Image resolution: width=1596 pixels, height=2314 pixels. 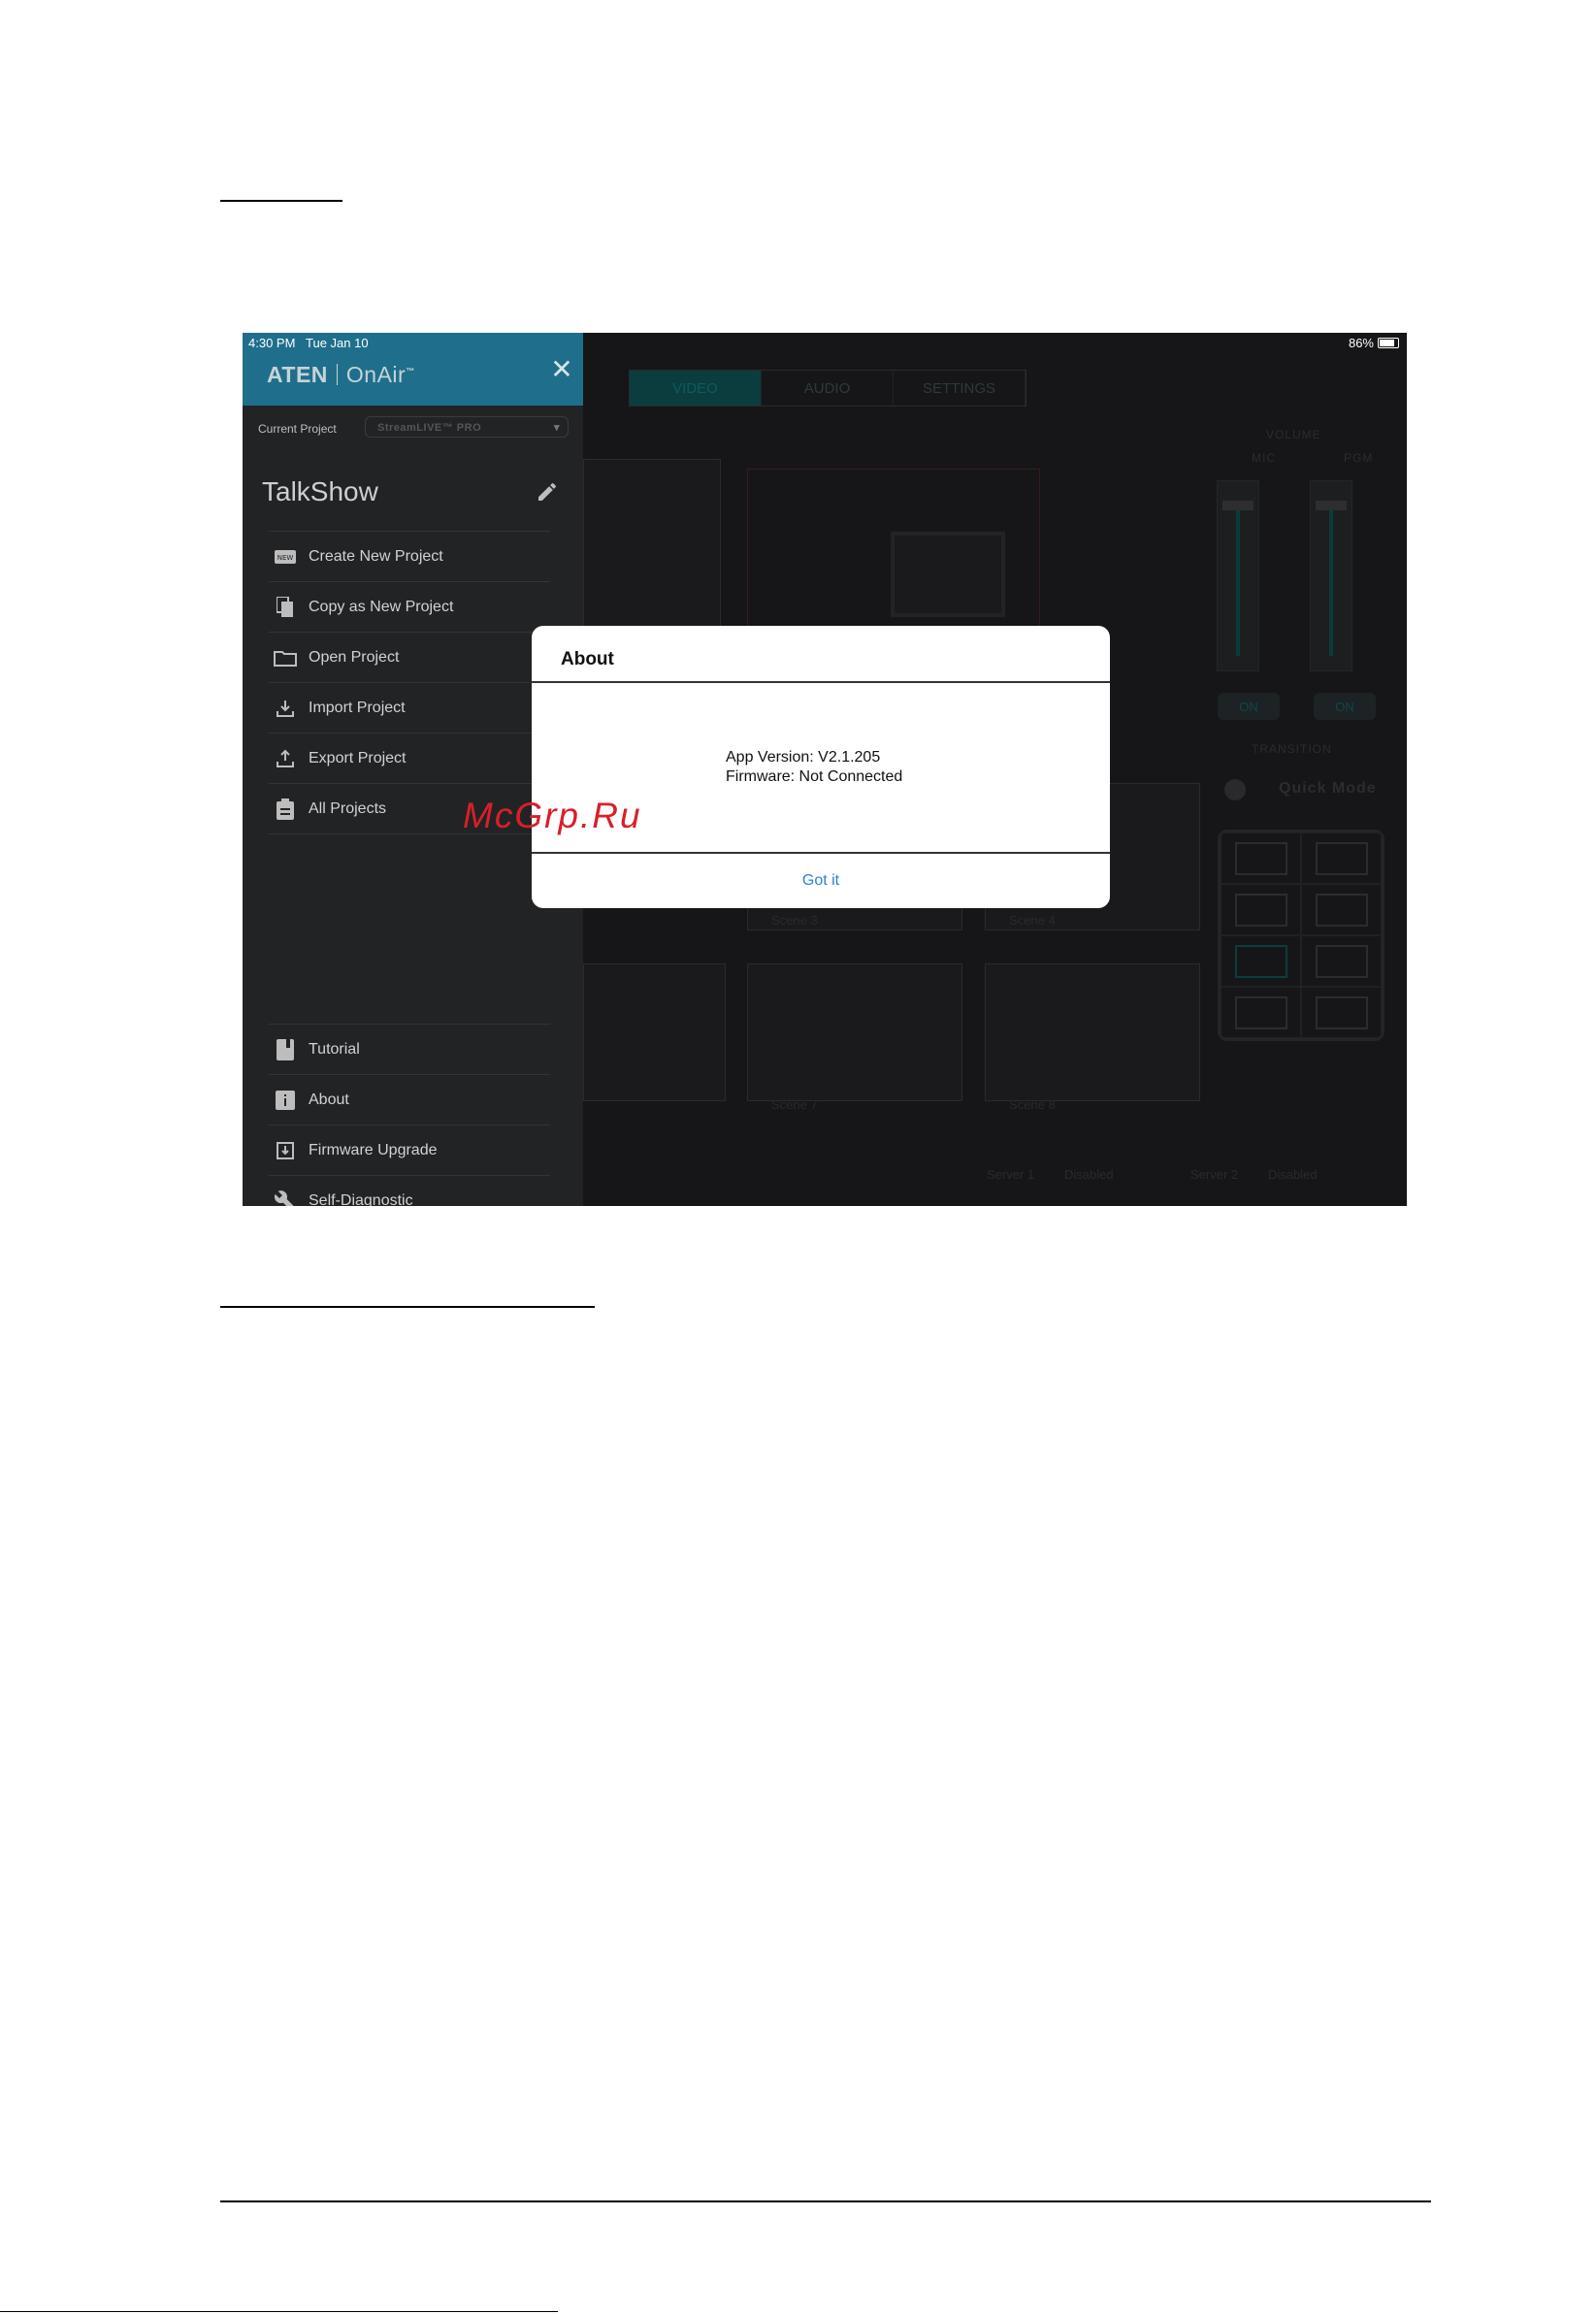 What do you see at coordinates (1388, 343) in the screenshot?
I see `battery-icon` at bounding box center [1388, 343].